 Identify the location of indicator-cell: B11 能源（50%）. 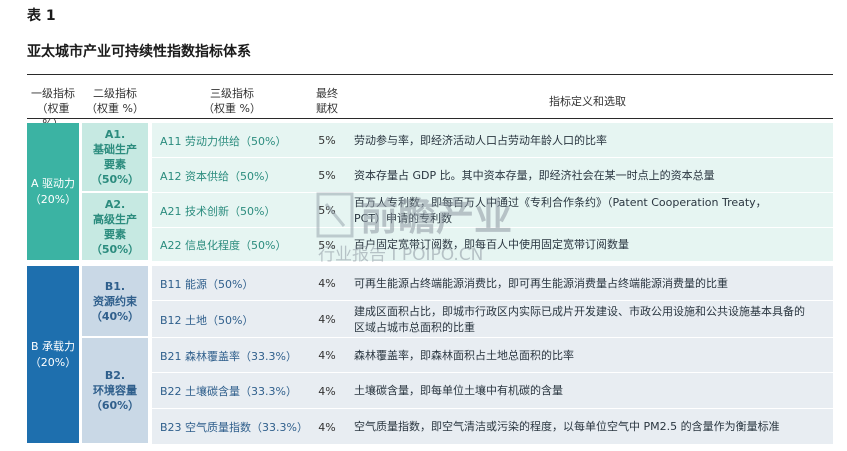
(232, 283).